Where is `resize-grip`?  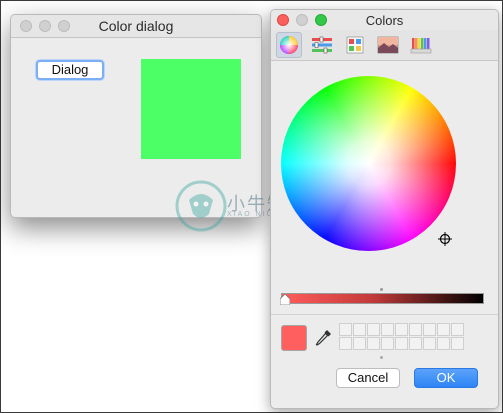 resize-grip is located at coordinates (381, 357).